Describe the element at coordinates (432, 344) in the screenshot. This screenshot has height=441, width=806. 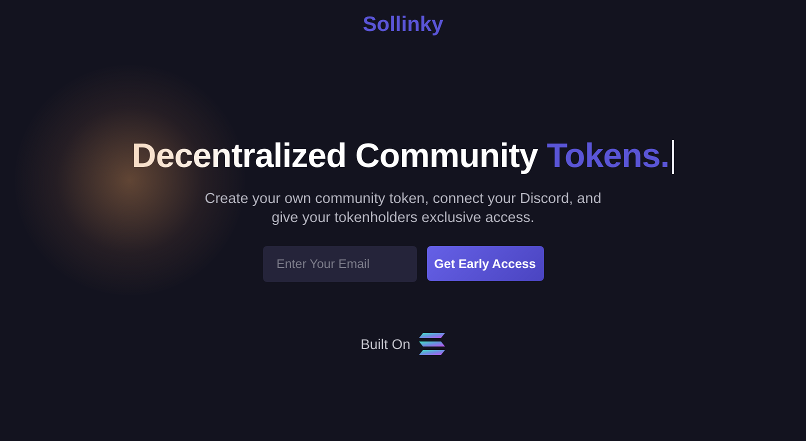
I see `stripes-logo-icon` at that location.